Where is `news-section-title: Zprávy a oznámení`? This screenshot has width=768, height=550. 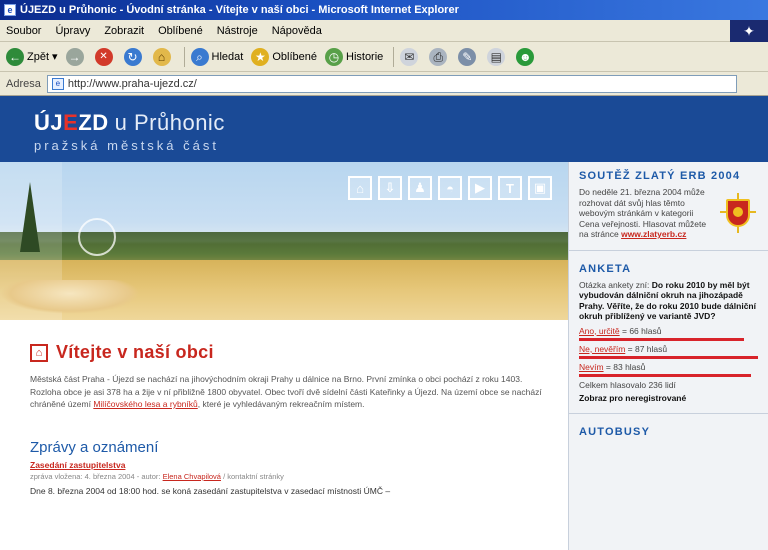 news-section-title: Zprávy a oznámení is located at coordinates (94, 447).